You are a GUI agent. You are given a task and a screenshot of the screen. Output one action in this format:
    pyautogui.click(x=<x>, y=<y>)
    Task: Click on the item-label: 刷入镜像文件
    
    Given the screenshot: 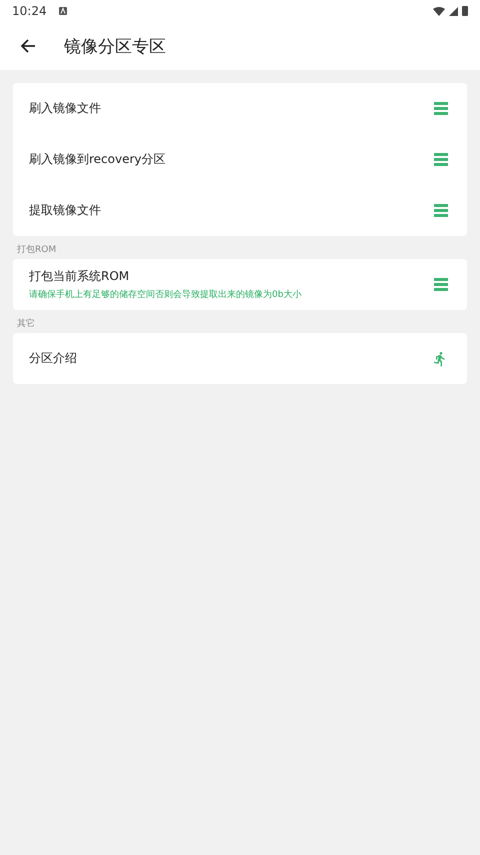 What is the action you would take?
    pyautogui.click(x=65, y=108)
    